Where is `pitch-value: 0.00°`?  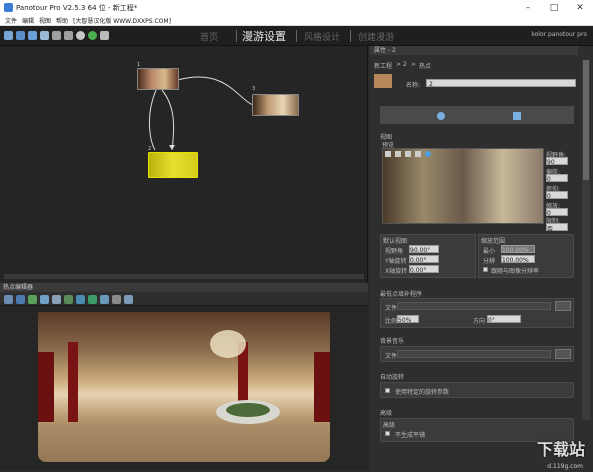
pitch-value: 0.00° is located at coordinates (418, 270).